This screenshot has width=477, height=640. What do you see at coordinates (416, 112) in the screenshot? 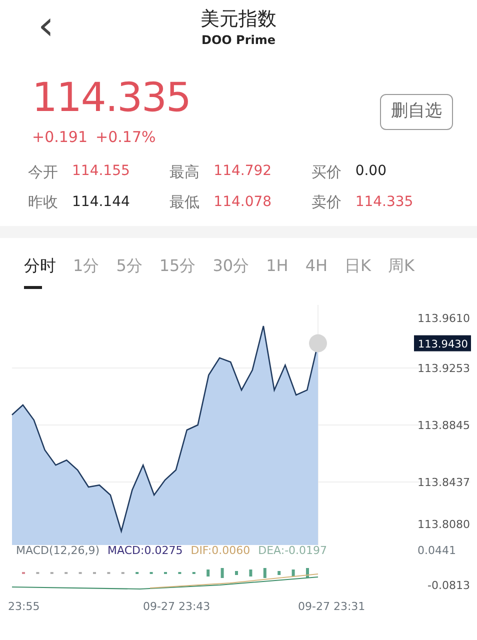
I see `remove-watchlist-button: 删自选` at bounding box center [416, 112].